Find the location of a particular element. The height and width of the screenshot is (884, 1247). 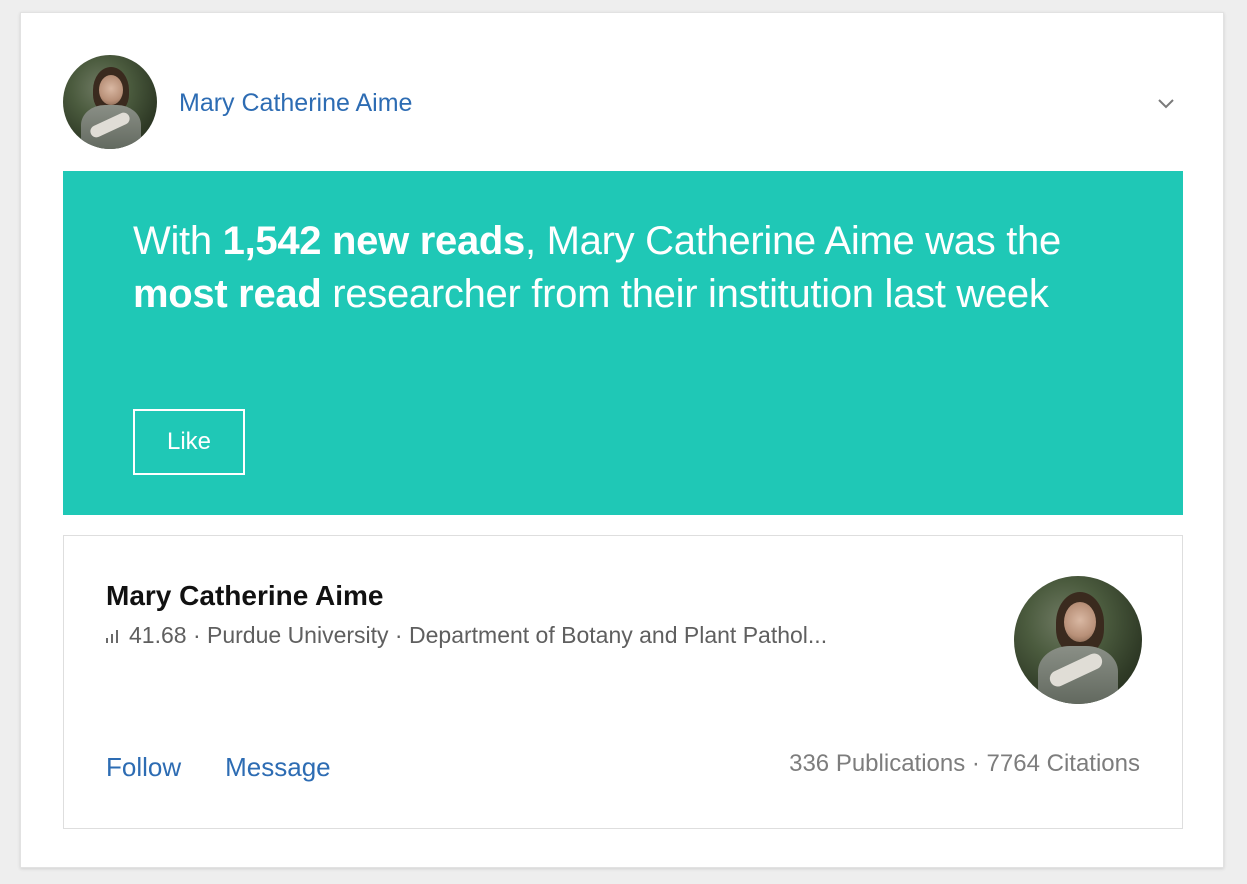

profile-name: Mary Catherine Aime is located at coordinates (245, 596).